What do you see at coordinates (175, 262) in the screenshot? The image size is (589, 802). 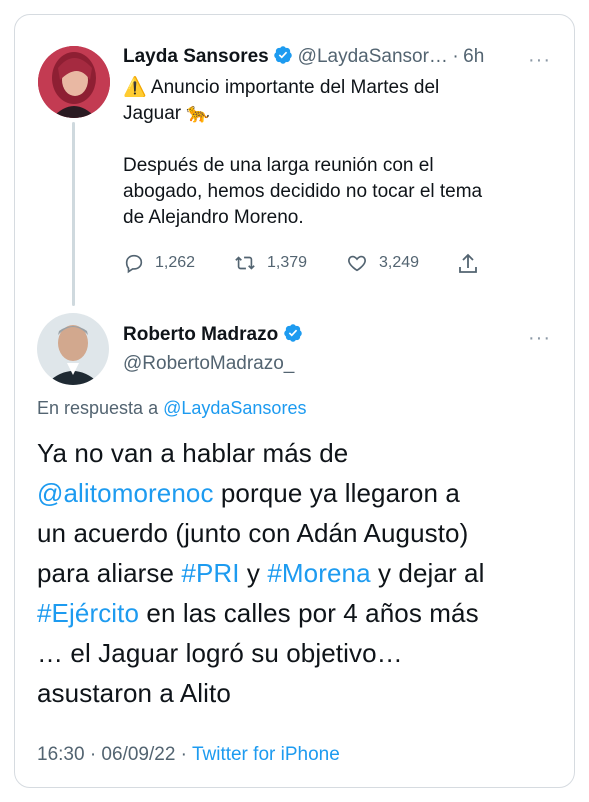 I see `reply-count: 1,262` at bounding box center [175, 262].